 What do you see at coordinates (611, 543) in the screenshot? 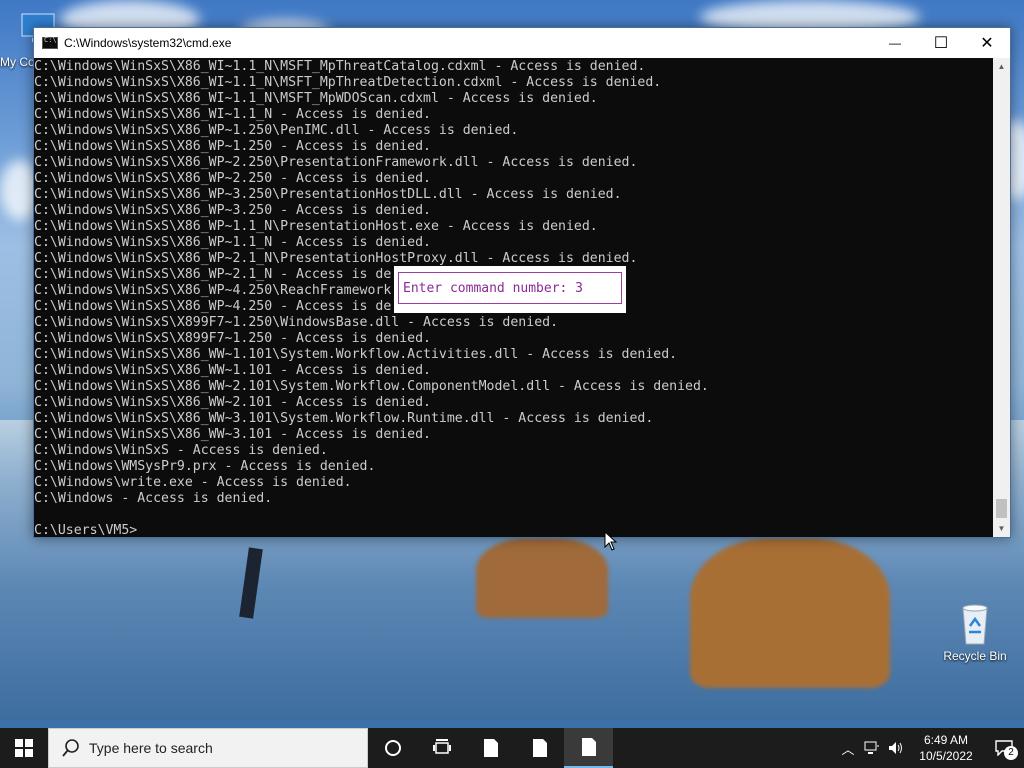
I see `mouse-cursor-icon` at bounding box center [611, 543].